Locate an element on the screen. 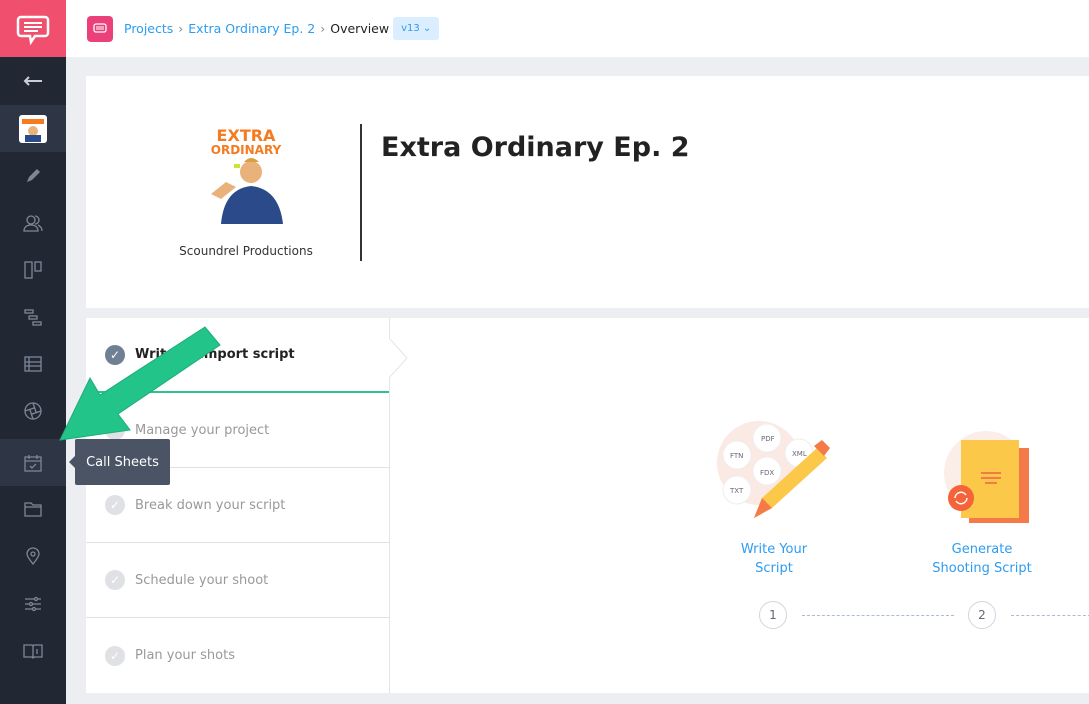 The image size is (1089, 704). sidebar is located at coordinates (33, 352).